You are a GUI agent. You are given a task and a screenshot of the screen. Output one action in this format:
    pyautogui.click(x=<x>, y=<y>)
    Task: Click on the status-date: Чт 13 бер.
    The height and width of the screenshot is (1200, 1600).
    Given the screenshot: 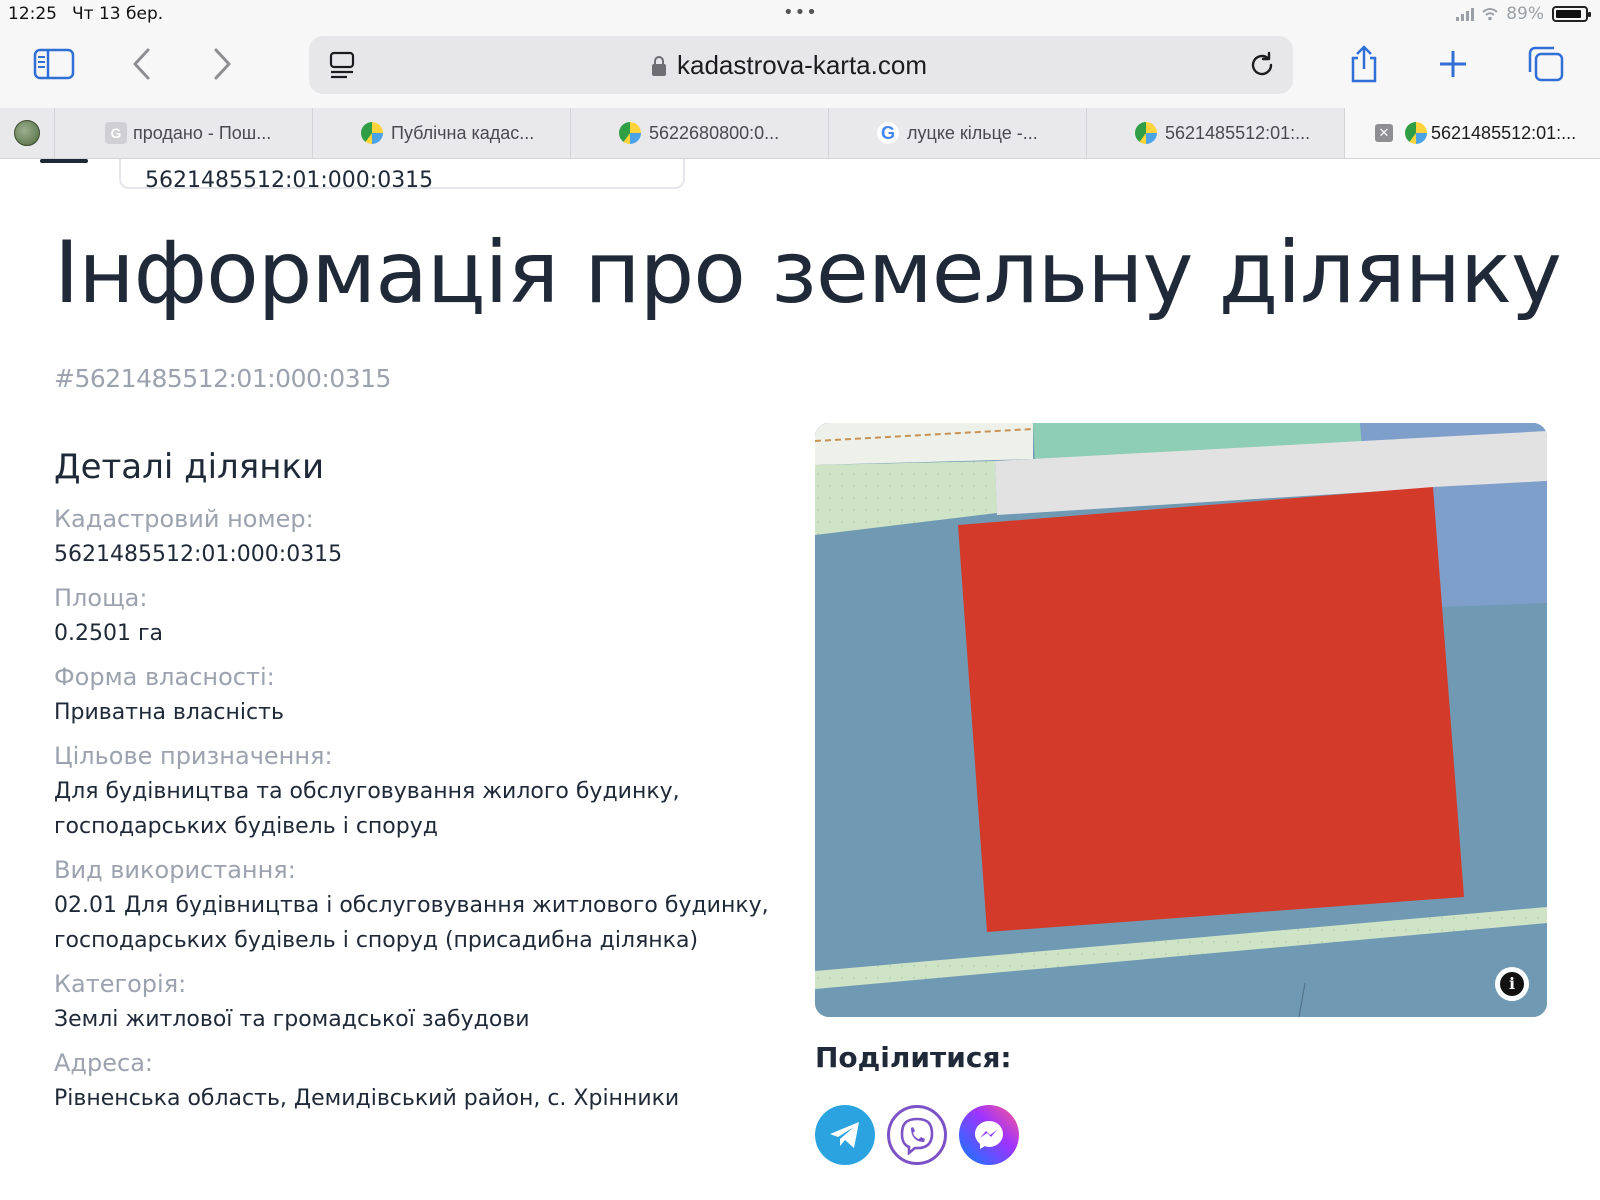 What is the action you would take?
    pyautogui.click(x=118, y=14)
    